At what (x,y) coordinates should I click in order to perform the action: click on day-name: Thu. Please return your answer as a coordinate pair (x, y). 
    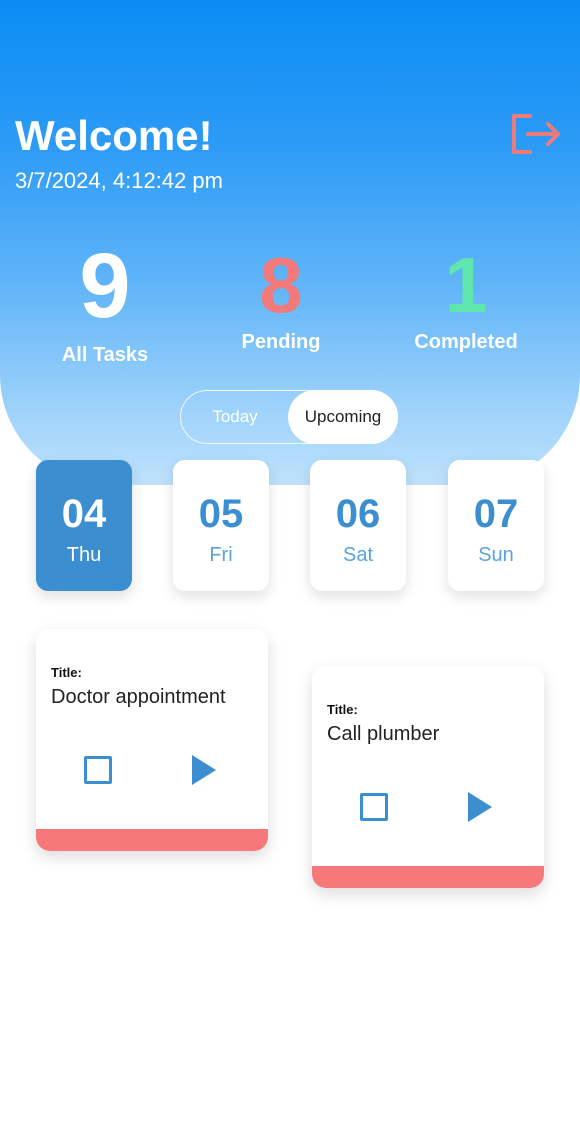
    Looking at the image, I should click on (84, 555).